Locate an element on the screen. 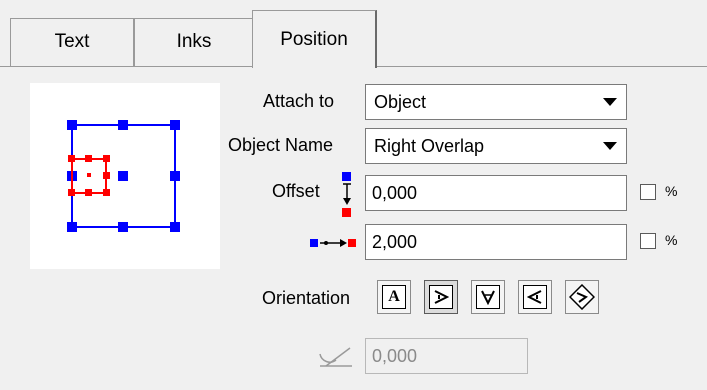 The image size is (707, 390). orientation-normal-button: A is located at coordinates (394, 297).